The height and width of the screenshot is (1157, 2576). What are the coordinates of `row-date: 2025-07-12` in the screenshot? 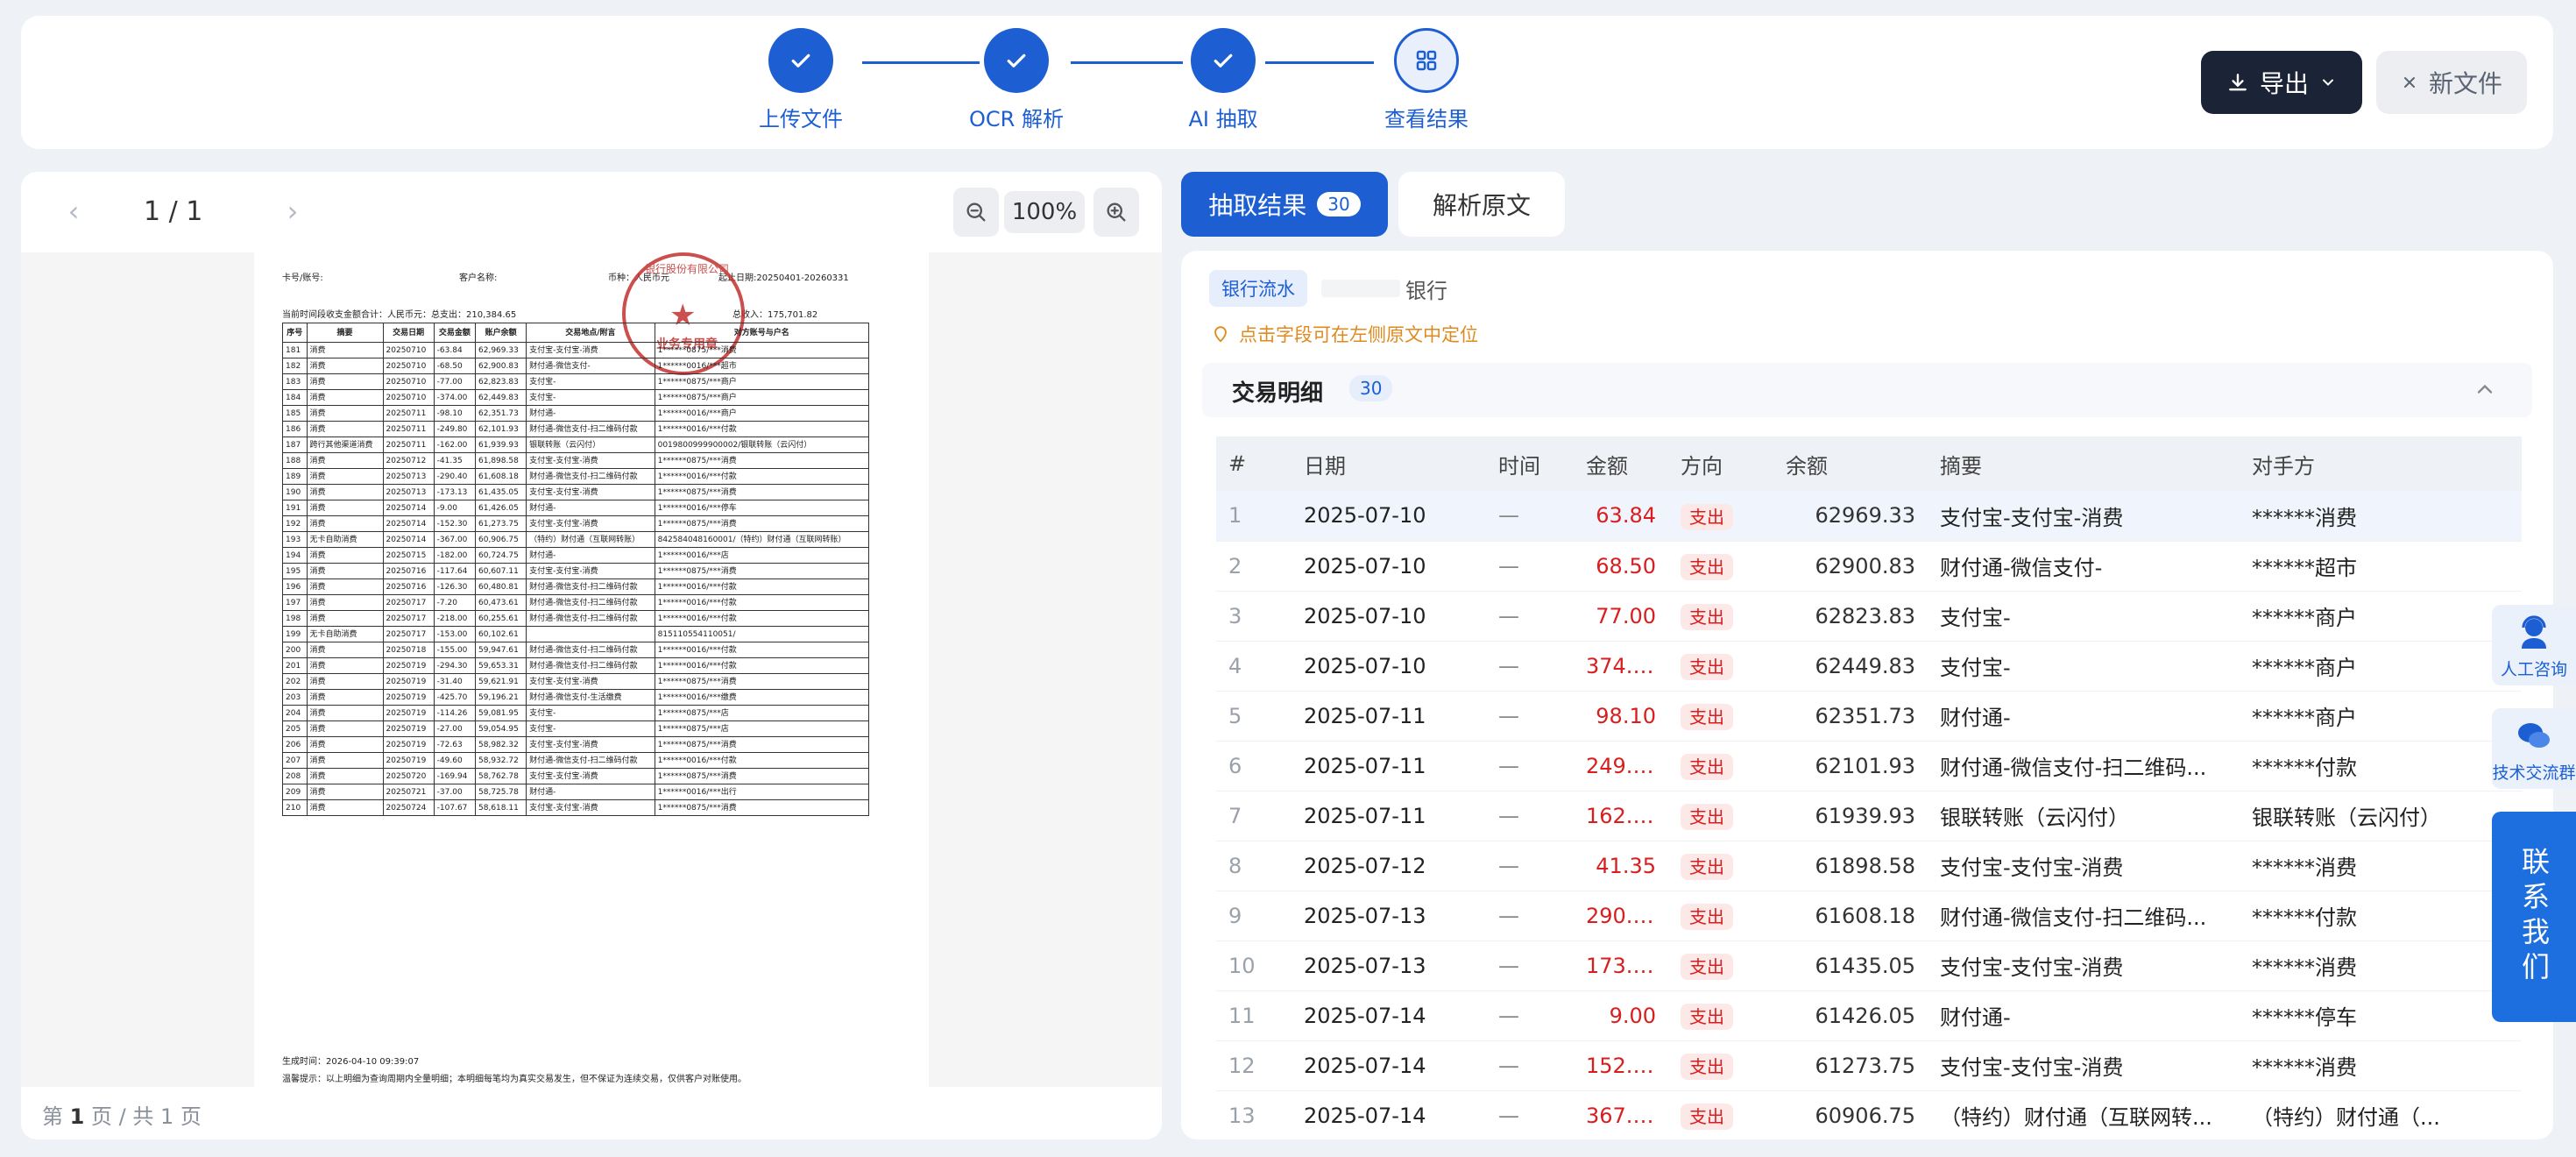 It's located at (1389, 866).